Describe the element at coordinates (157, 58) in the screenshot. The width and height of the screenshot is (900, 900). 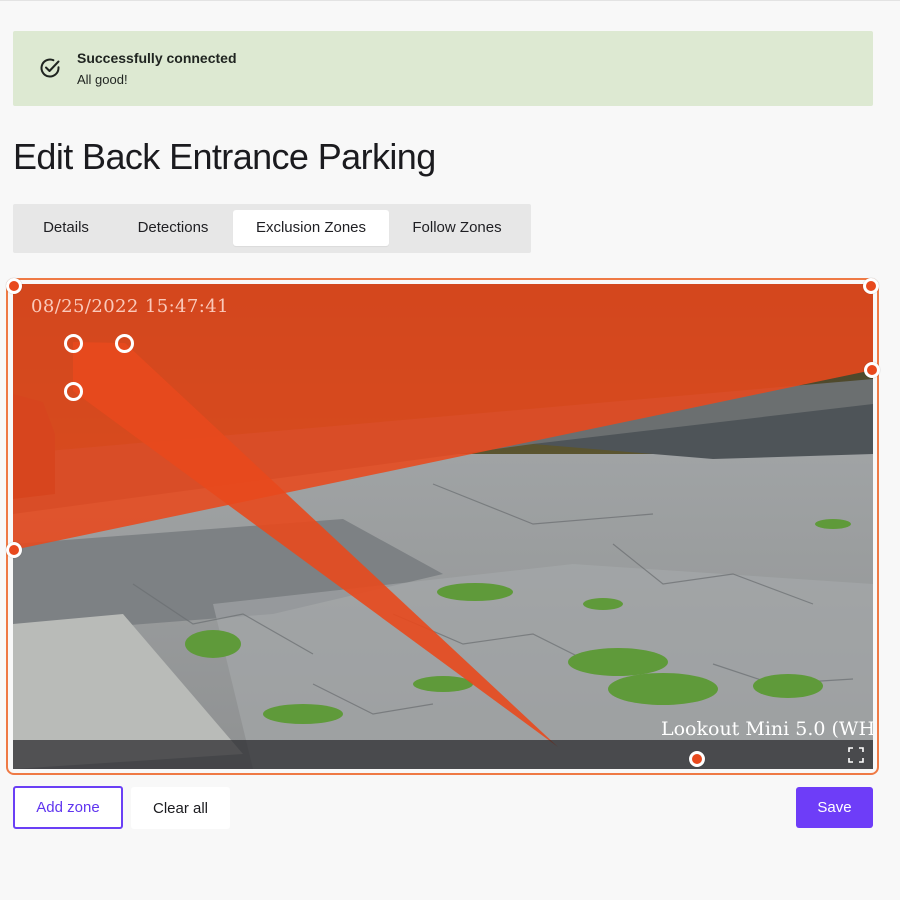
I see `alert-title: Successfully connected` at that location.